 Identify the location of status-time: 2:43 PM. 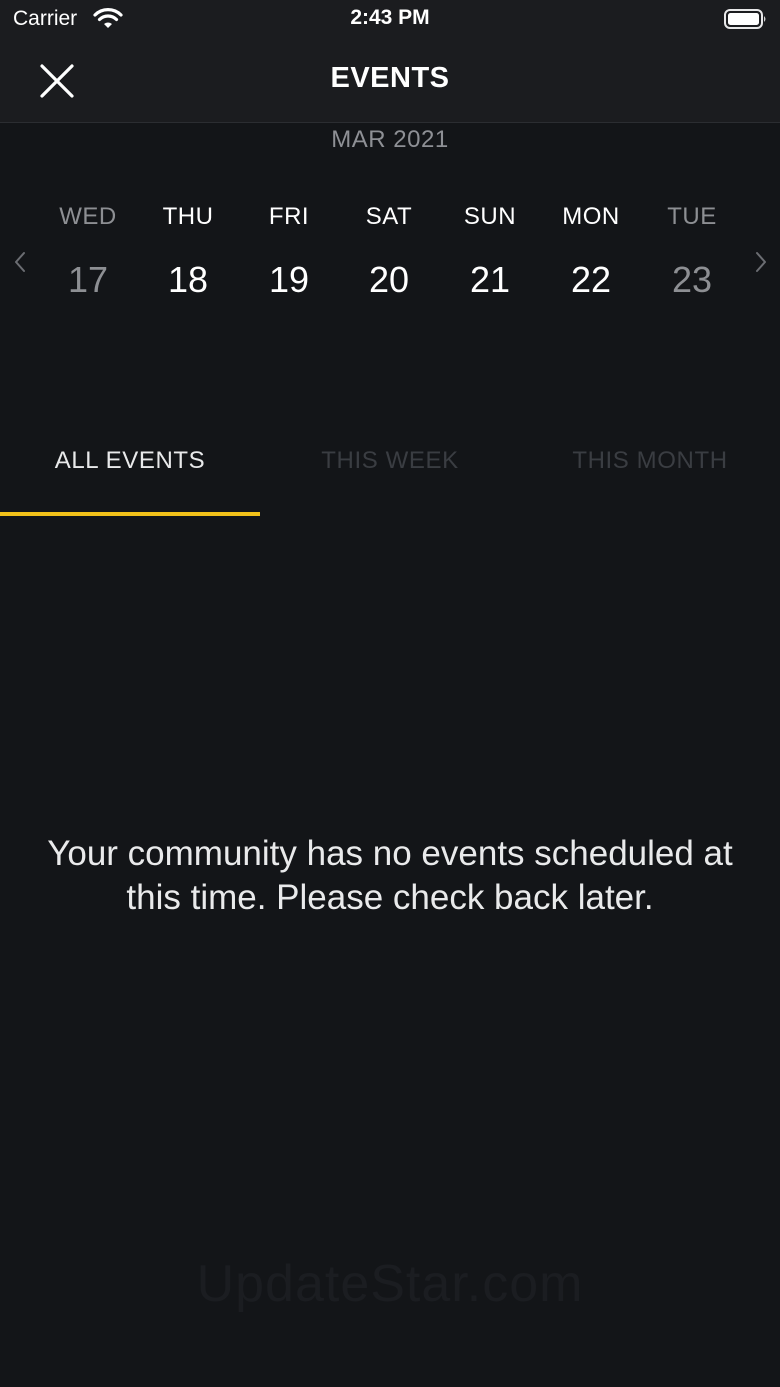
(390, 17).